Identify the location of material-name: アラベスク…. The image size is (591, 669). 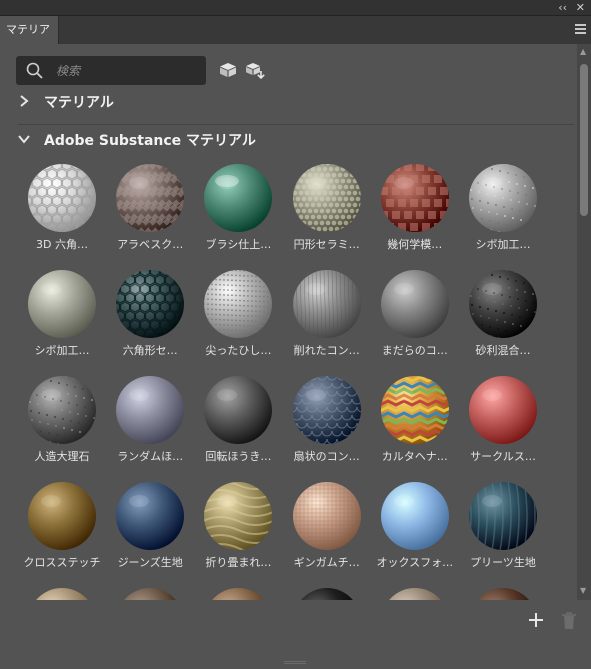
(150, 244).